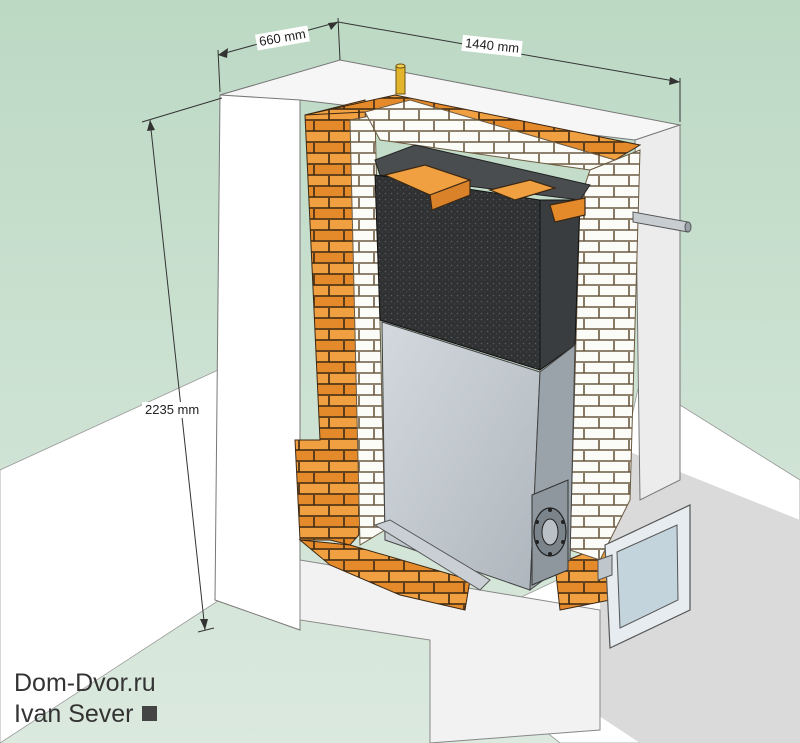  I want to click on watermark: Dom-Dvor.ru Ivan Sever, so click(85, 699).